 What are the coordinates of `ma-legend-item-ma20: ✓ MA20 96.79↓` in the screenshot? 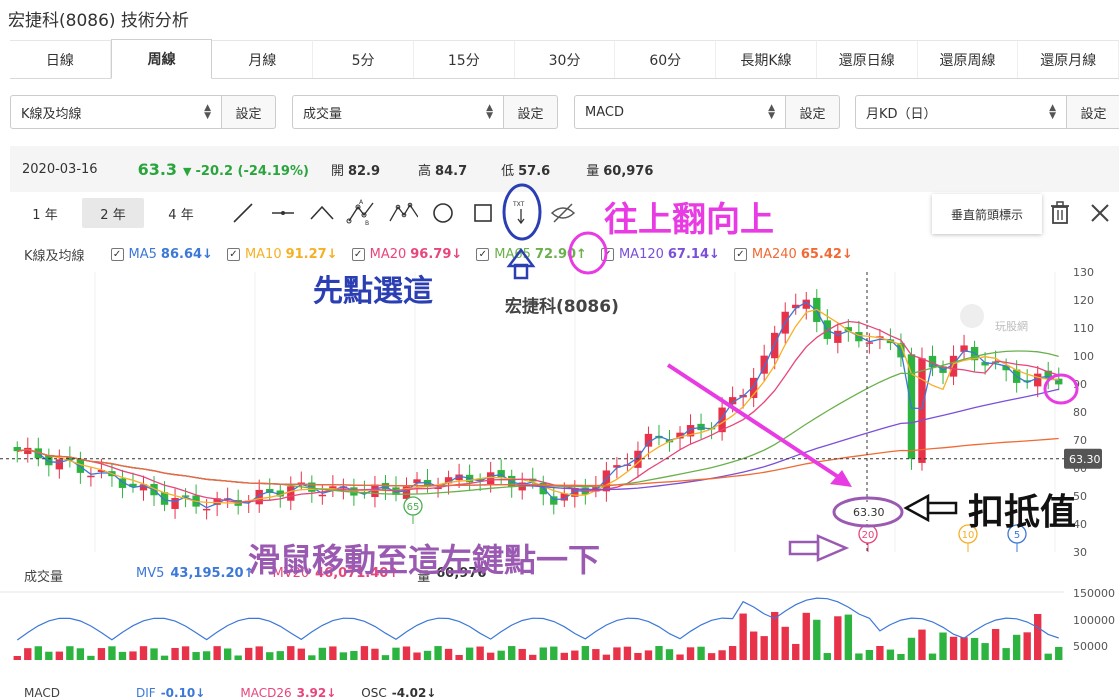 It's located at (406, 254).